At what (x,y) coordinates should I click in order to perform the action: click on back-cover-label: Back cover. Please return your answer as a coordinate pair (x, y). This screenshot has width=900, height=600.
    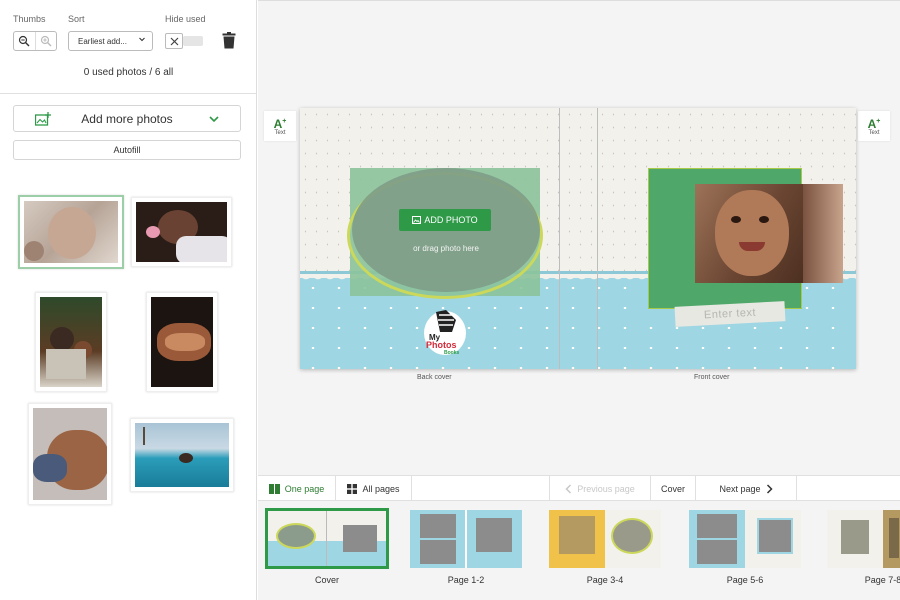
    Looking at the image, I should click on (434, 377).